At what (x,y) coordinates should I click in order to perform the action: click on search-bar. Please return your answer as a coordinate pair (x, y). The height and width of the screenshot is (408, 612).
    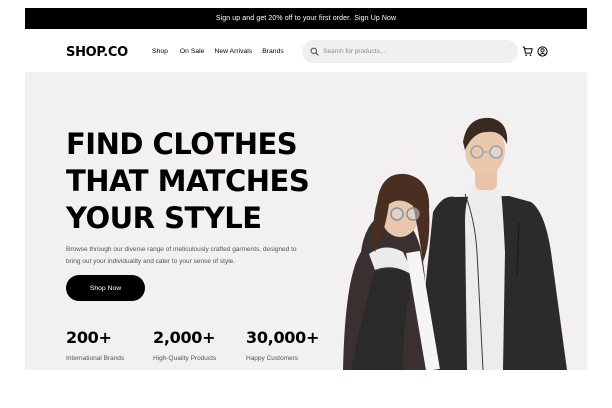
    Looking at the image, I should click on (410, 51).